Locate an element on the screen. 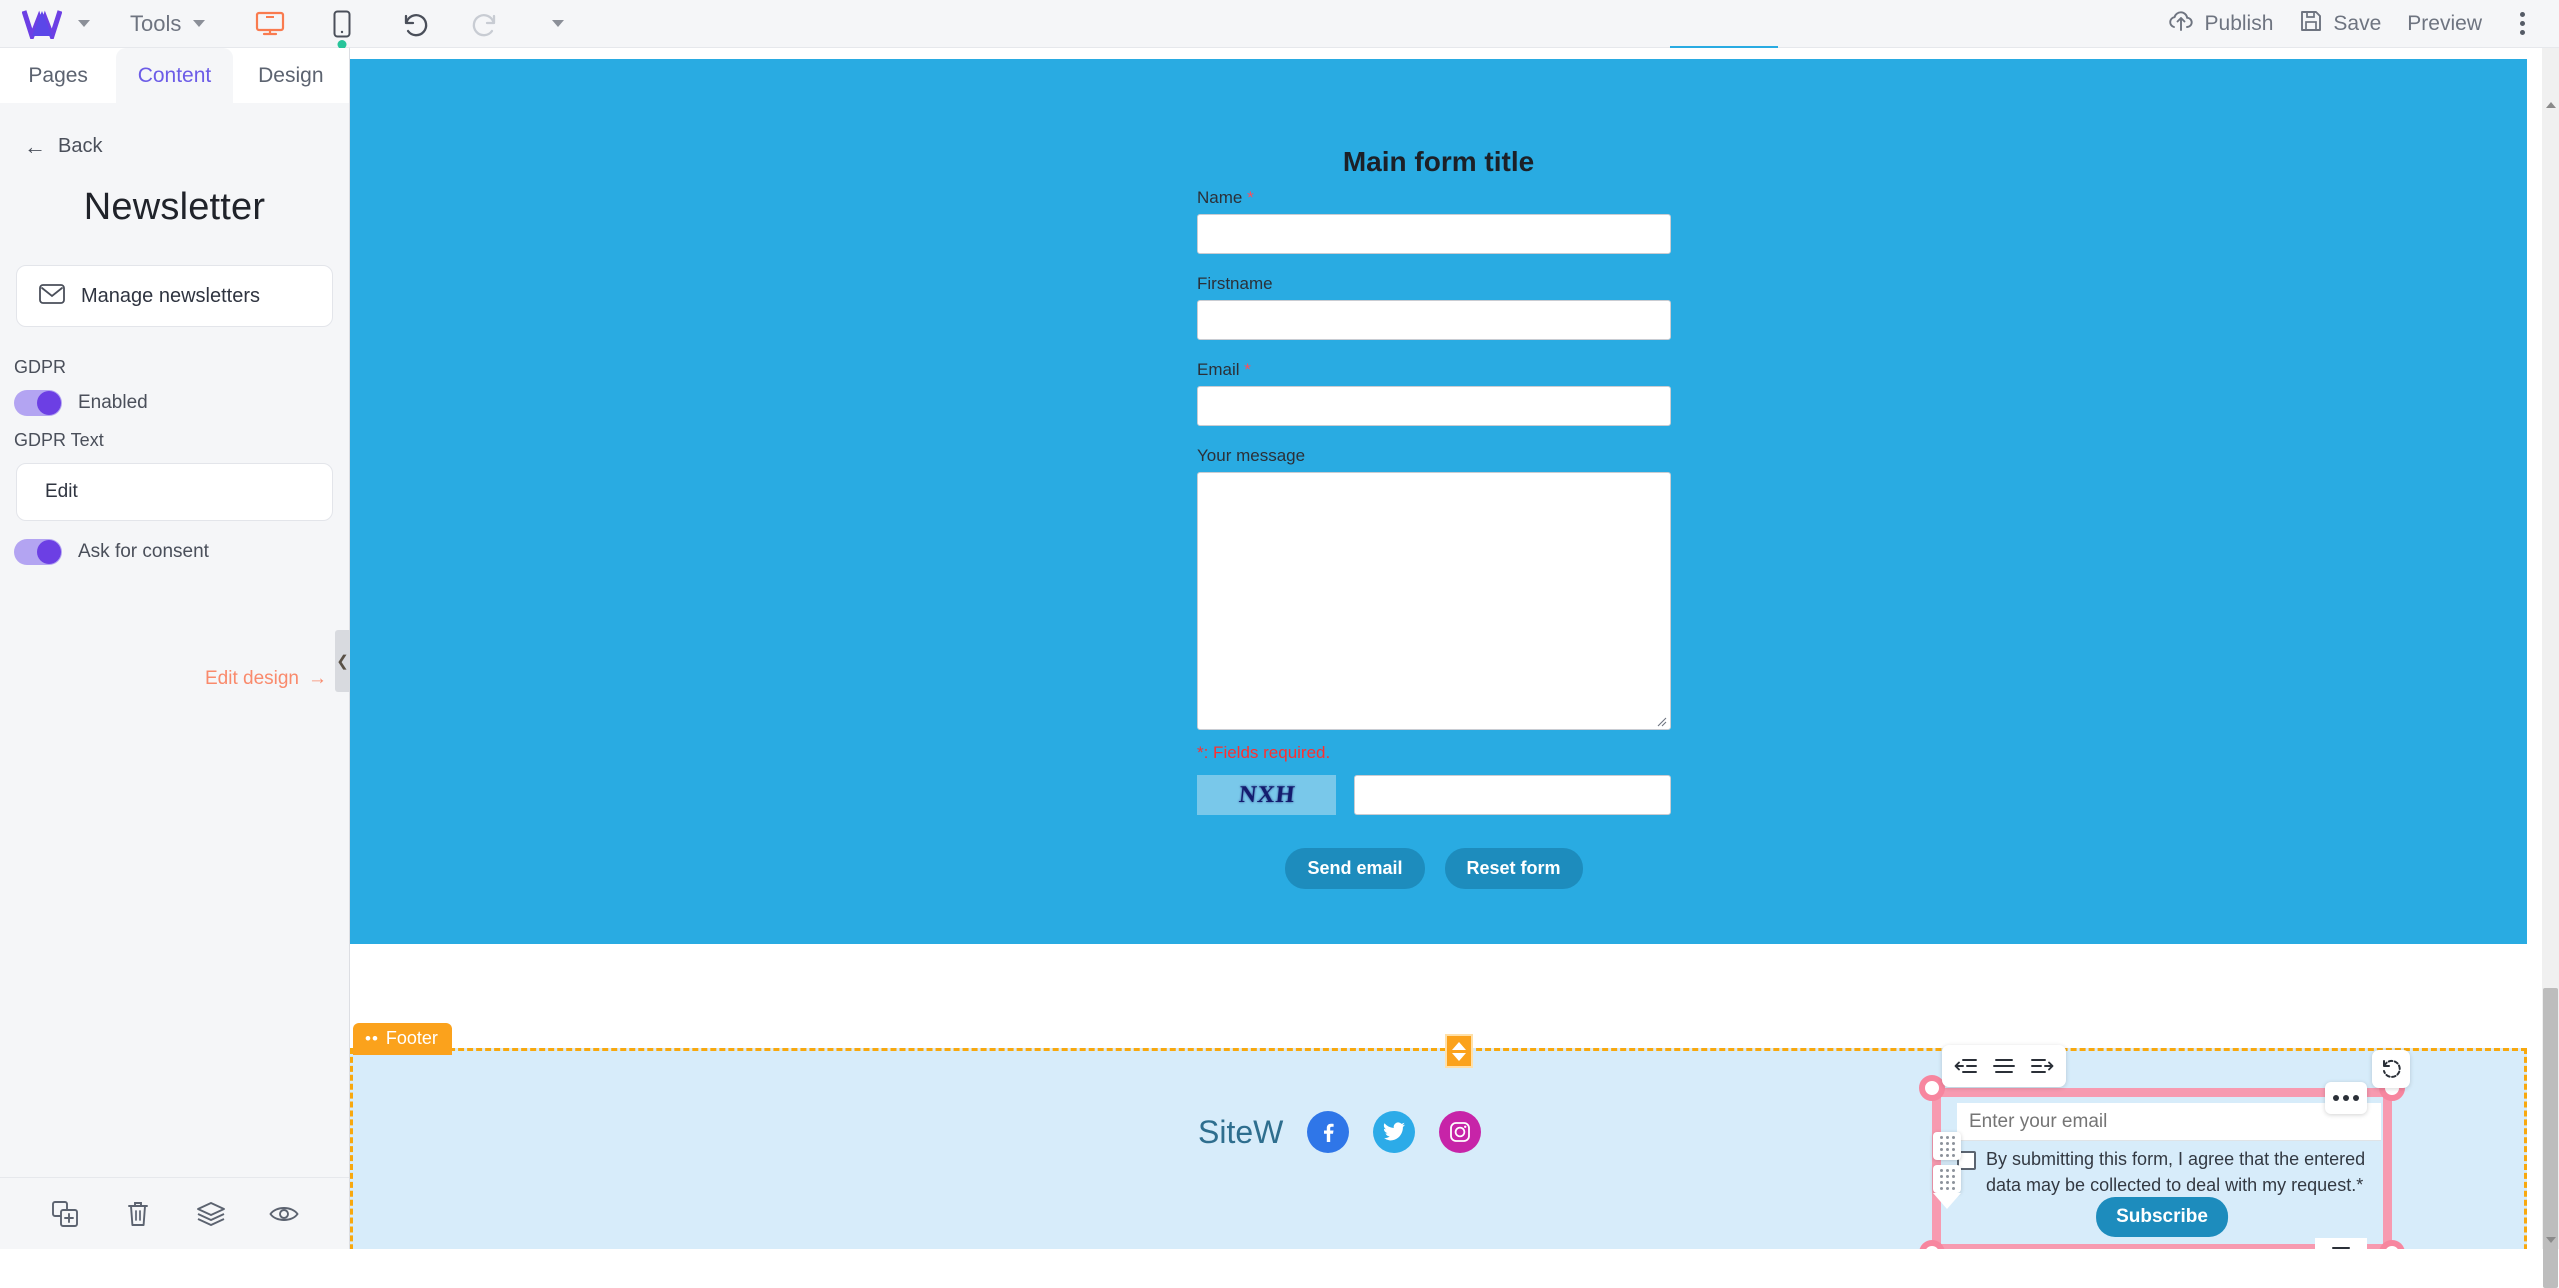 The image size is (2559, 1288). preview-button: Preview is located at coordinates (2444, 24).